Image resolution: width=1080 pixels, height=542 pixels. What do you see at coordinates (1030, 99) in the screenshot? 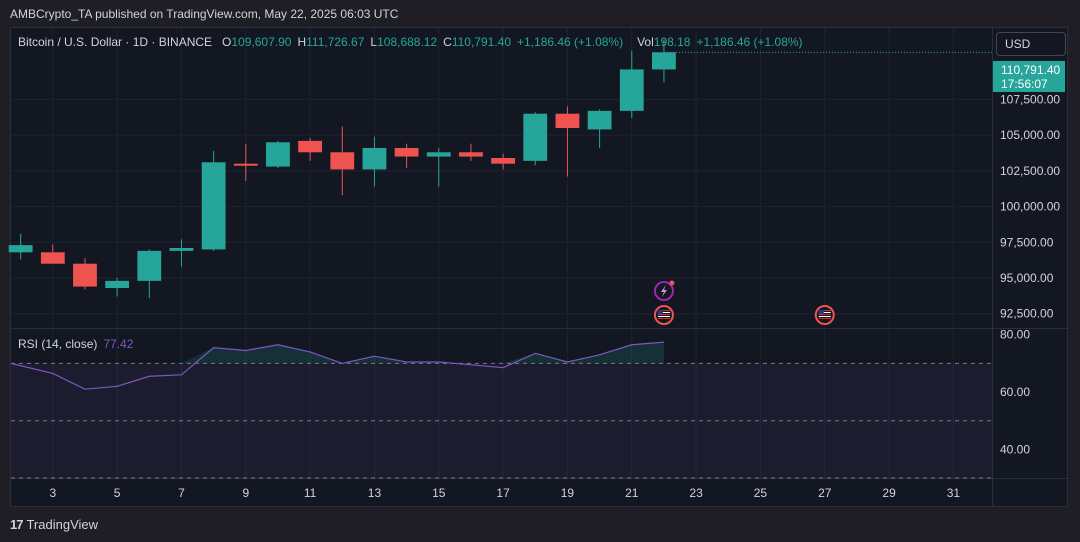
I see `price-tick-label: 107,500.00` at bounding box center [1030, 99].